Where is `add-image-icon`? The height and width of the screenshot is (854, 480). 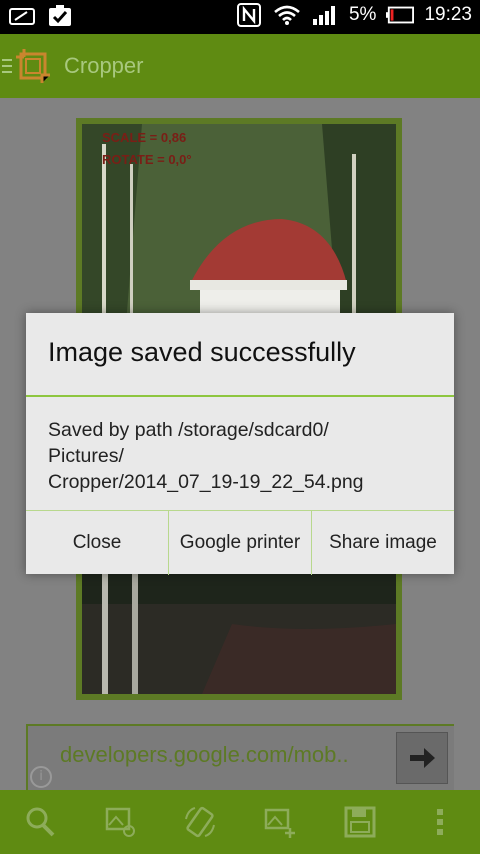 add-image-icon is located at coordinates (280, 822).